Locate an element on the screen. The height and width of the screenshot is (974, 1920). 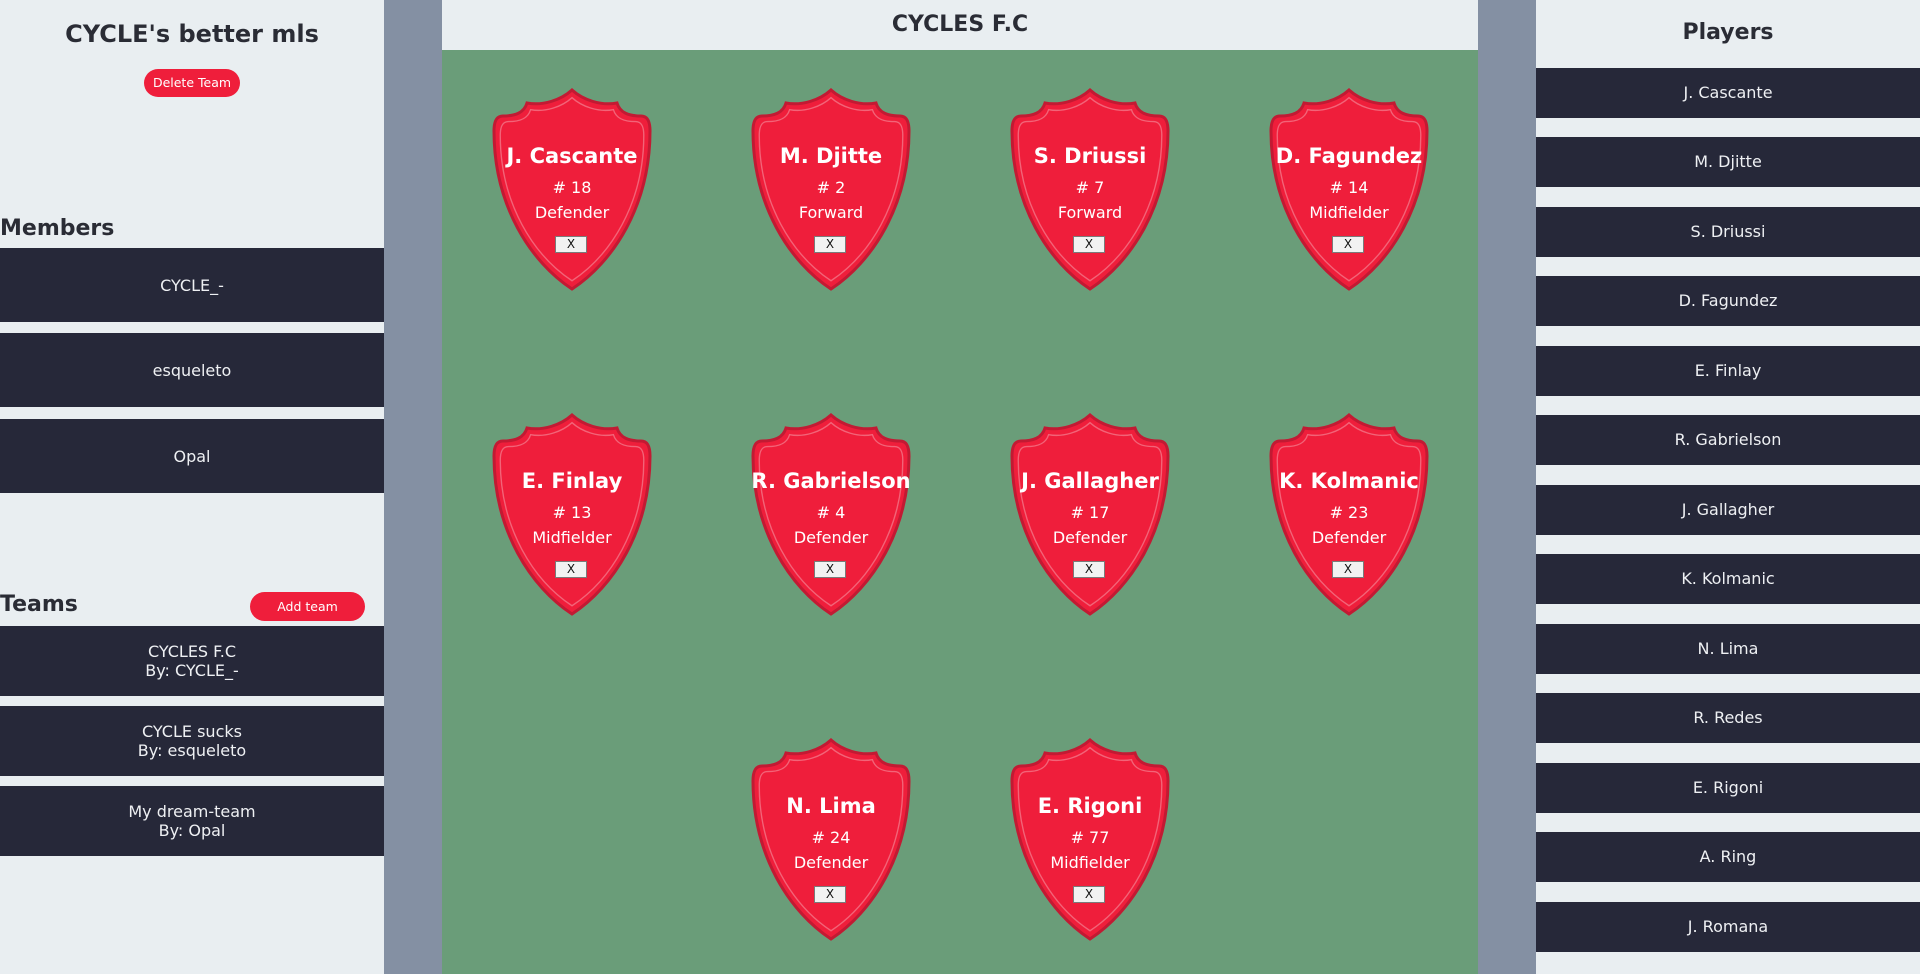
player-item: A. Ring is located at coordinates (1728, 857).